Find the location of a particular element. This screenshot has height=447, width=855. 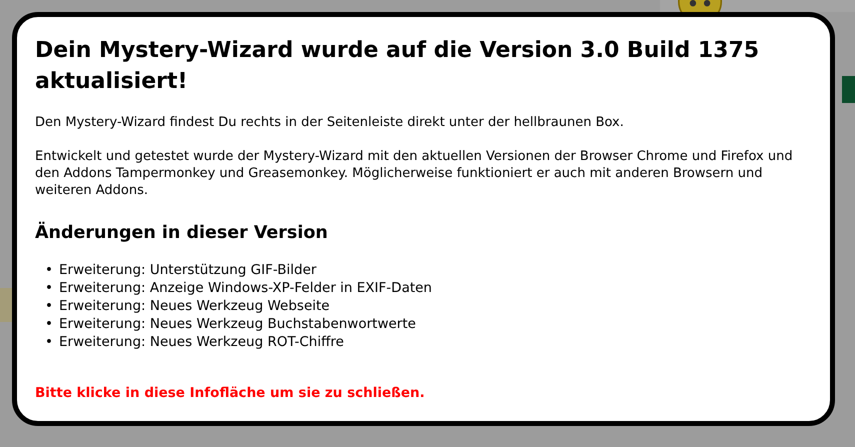

smiley-icon is located at coordinates (700, 6).